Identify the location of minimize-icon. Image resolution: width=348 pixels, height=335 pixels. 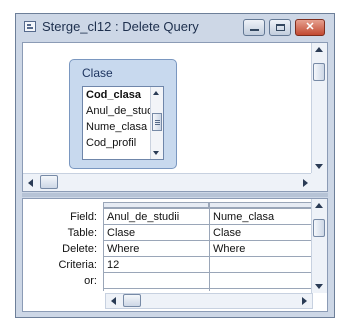
(254, 30).